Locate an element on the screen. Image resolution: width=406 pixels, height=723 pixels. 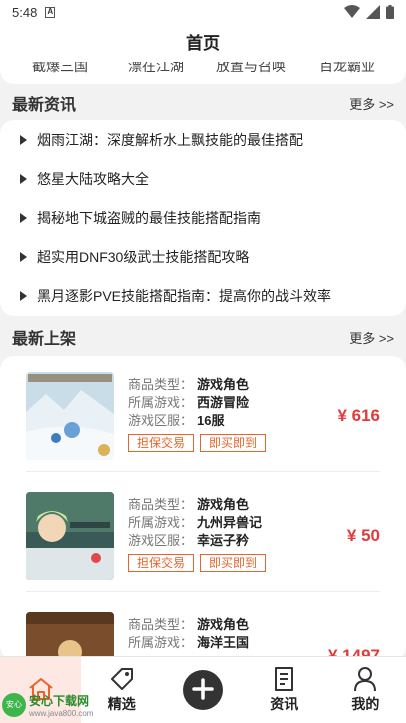
category-strip: 截爆三国 漂在江湖 放置与召唤 百龙霸业 is located at coordinates (203, 73).